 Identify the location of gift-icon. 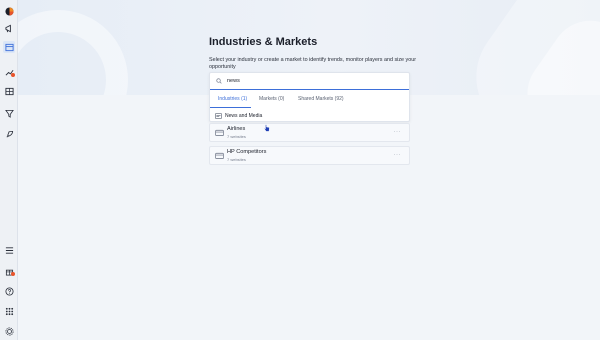
(9, 271).